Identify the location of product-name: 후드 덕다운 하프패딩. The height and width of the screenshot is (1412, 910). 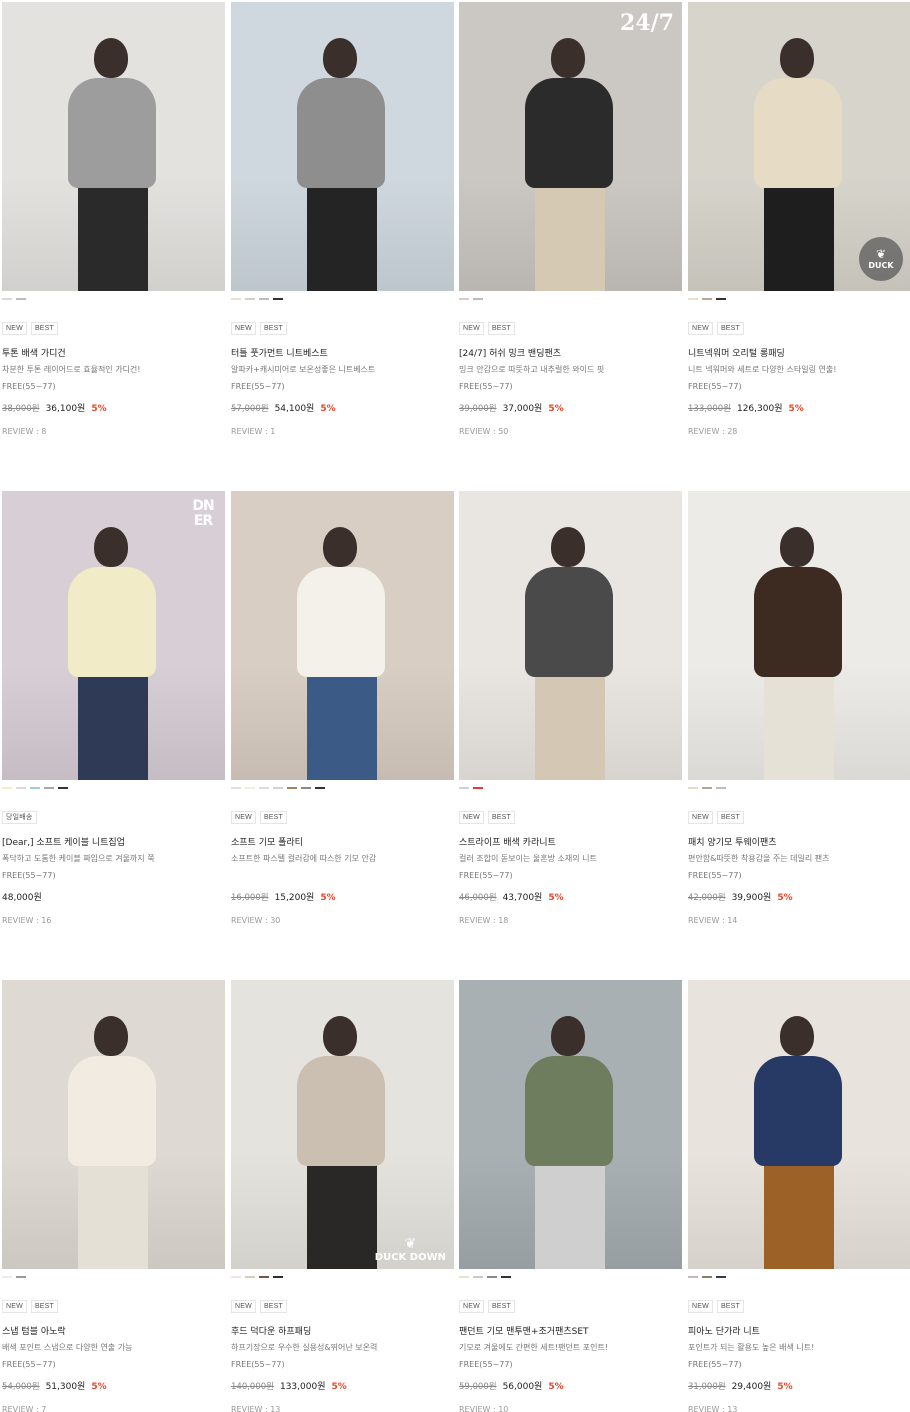
(342, 1332).